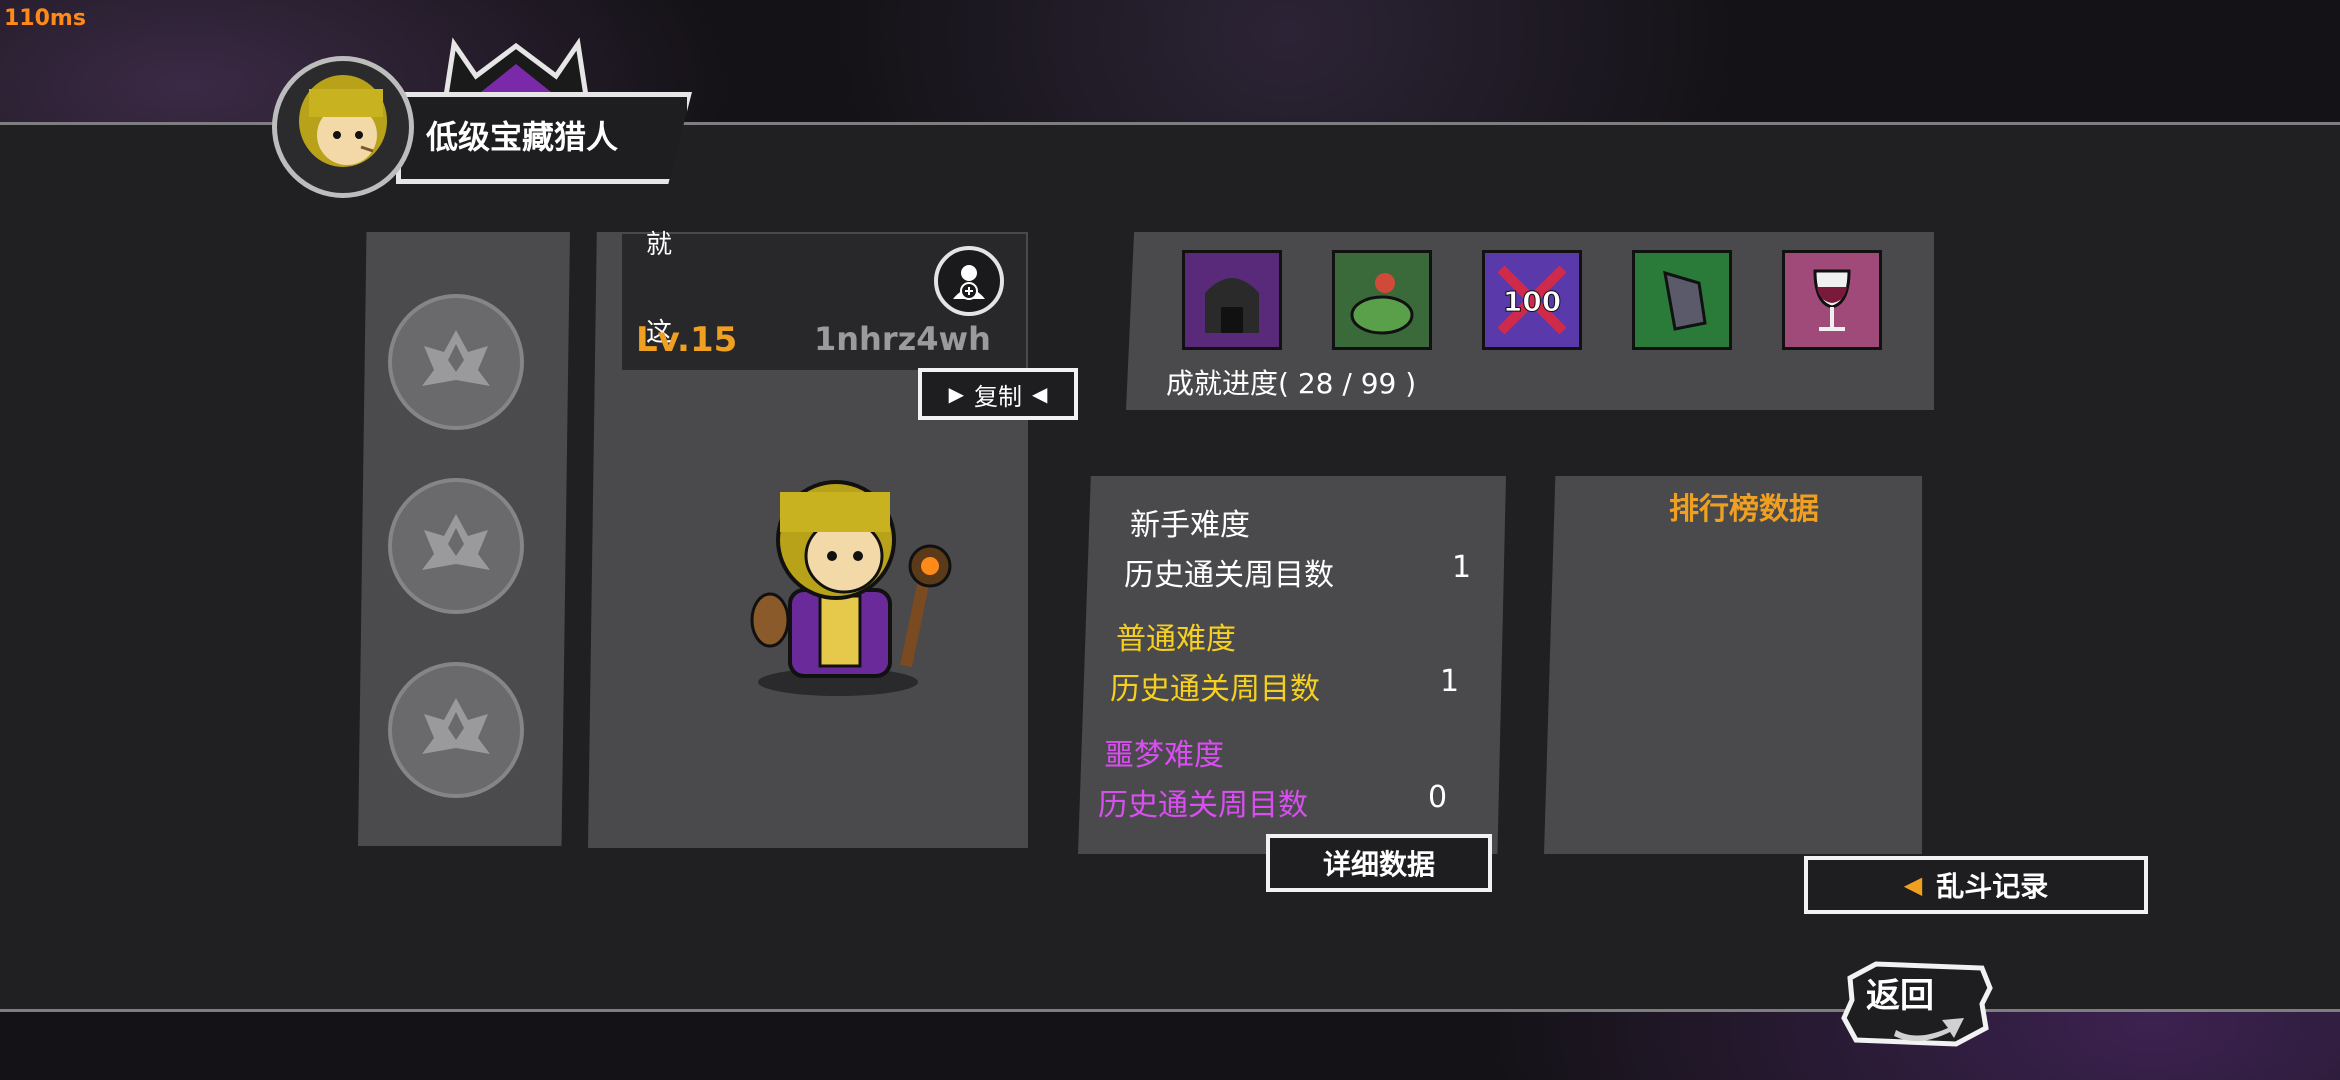  Describe the element at coordinates (1913, 885) in the screenshot. I see `arrow-left-icon: ◀` at that location.